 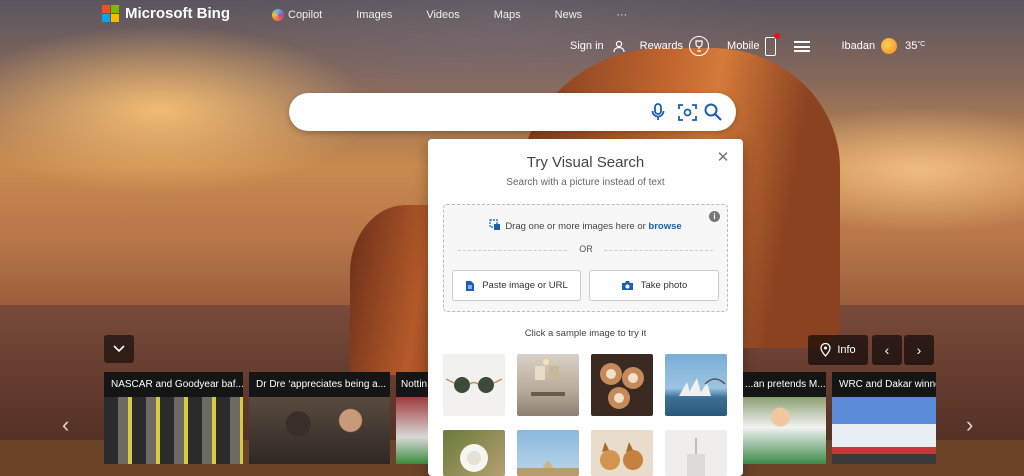 What do you see at coordinates (516, 285) in the screenshot?
I see `paste-image-button: Paste image or URL` at bounding box center [516, 285].